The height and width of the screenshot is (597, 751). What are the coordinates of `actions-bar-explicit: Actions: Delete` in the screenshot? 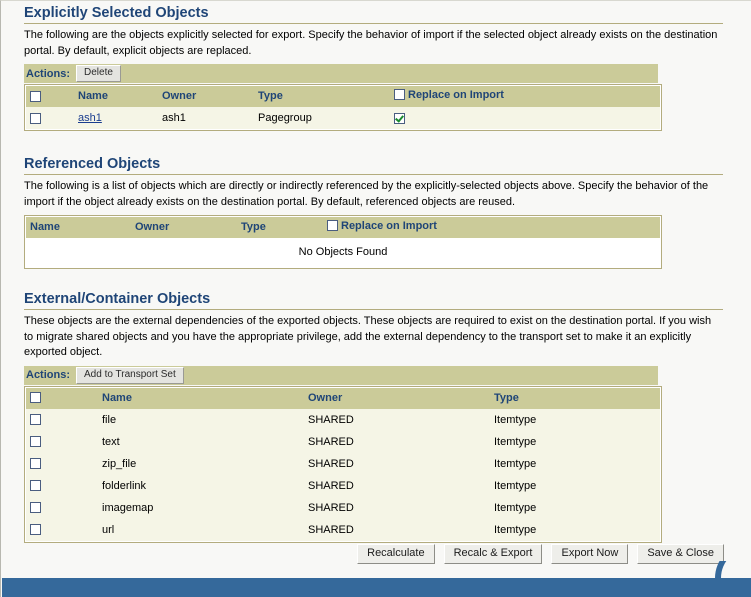 It's located at (341, 73).